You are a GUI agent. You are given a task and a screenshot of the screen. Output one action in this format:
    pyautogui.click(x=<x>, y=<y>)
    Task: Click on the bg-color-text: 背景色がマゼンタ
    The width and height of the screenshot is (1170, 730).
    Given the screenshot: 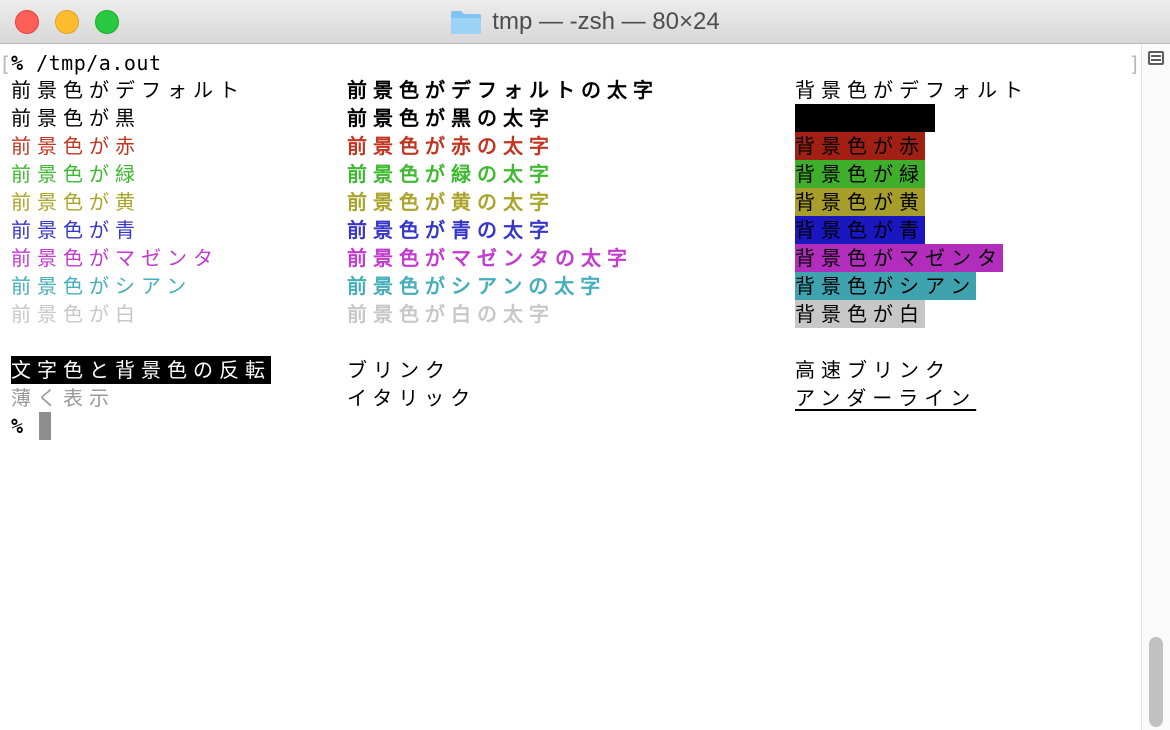 What is the action you would take?
    pyautogui.click(x=899, y=258)
    